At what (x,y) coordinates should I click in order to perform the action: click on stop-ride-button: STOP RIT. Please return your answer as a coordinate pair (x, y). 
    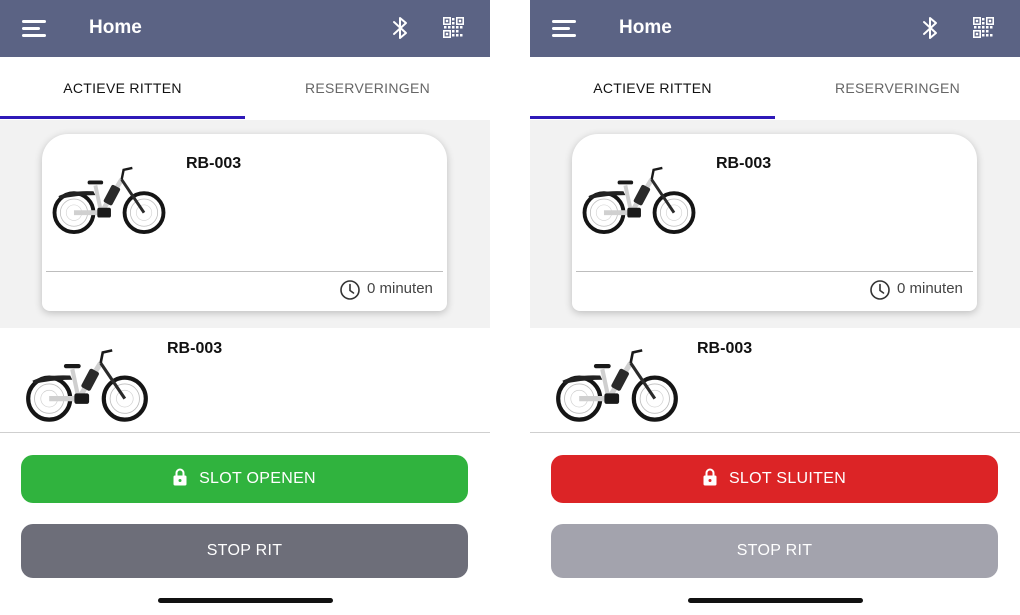
    Looking at the image, I should click on (244, 551).